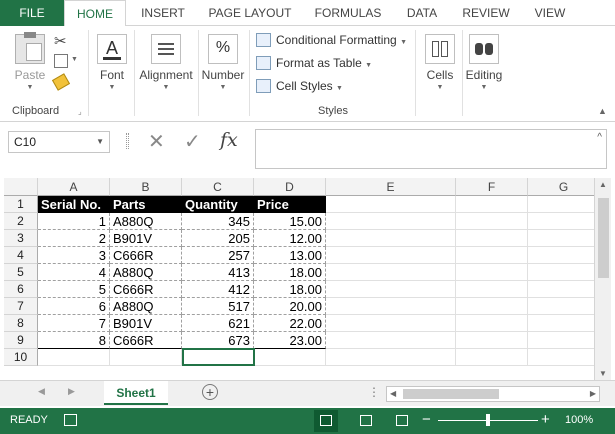 Image resolution: width=615 pixels, height=434 pixels. I want to click on tab-formulas: FORMULAS, so click(348, 13).